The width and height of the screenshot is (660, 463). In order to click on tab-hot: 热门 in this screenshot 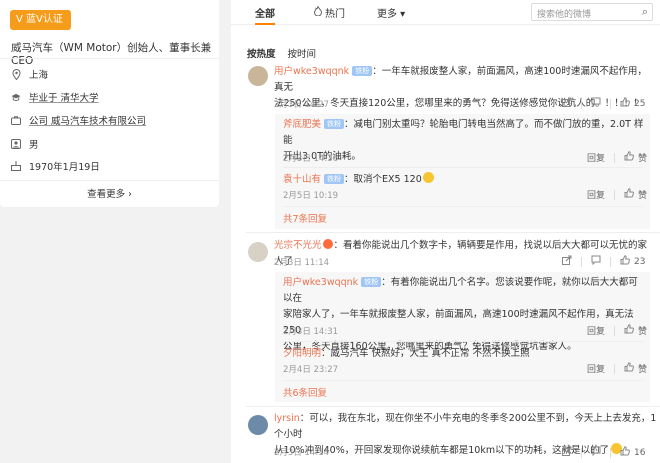, I will do `click(329, 12)`.